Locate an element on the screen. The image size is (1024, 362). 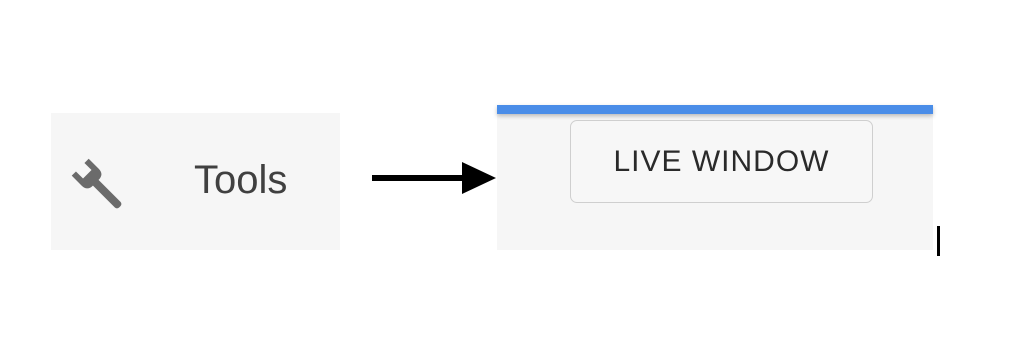
right-arrow-icon is located at coordinates (434, 178).